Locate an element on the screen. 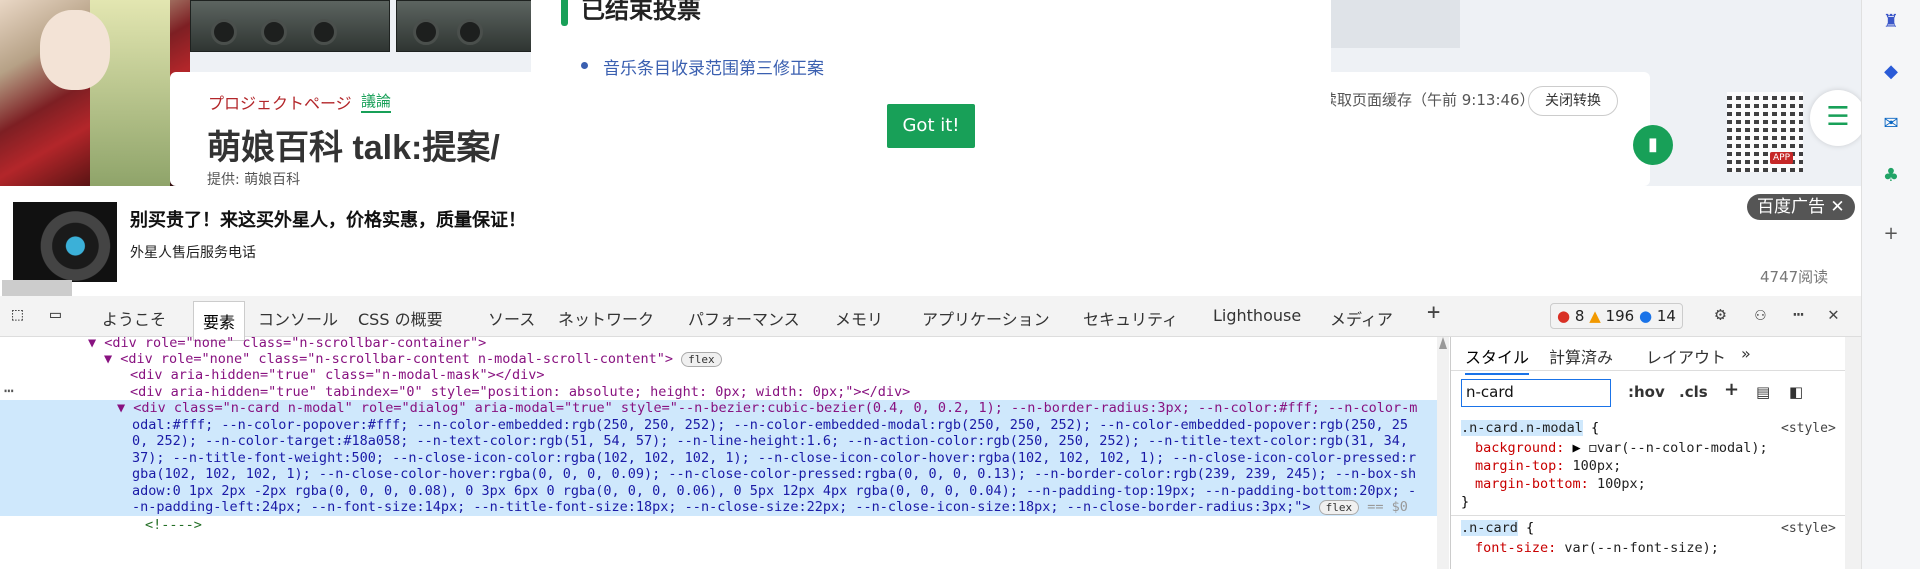 The height and width of the screenshot is (569, 1920). styles-tabs: スタイル 計算済み レイアウト » is located at coordinates (1648, 356).